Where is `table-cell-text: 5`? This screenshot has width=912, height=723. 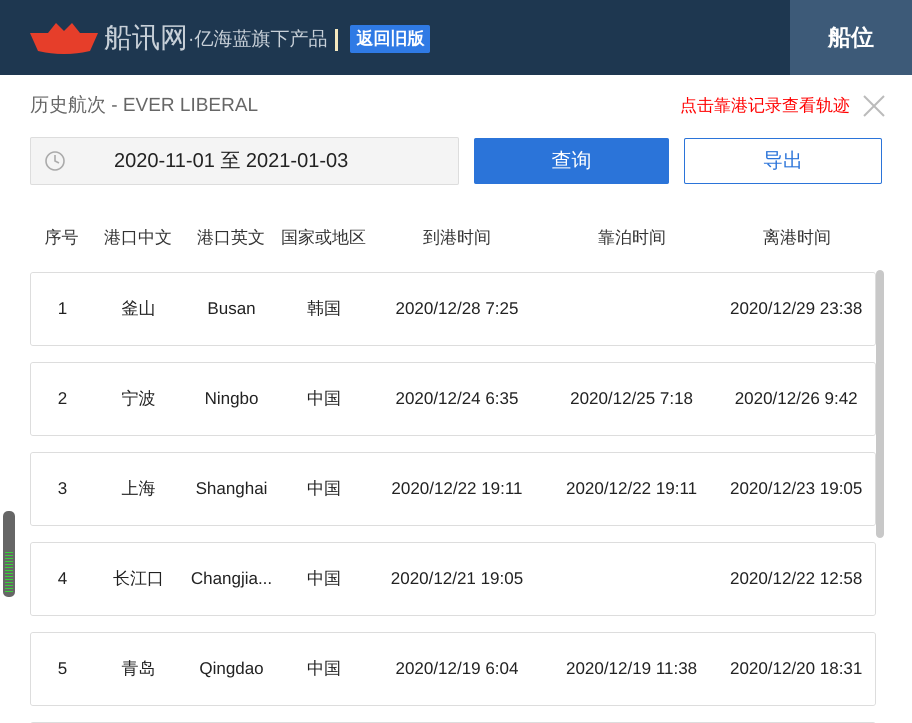
table-cell-text: 5 is located at coordinates (63, 669).